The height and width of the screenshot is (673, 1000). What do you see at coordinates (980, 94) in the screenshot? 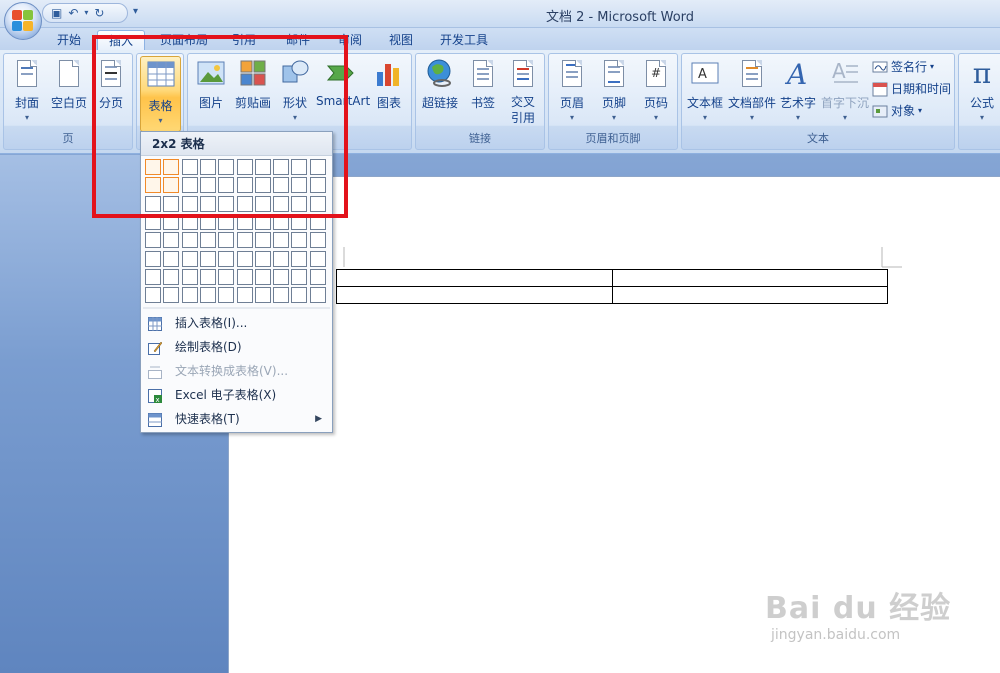
I see `equation-button: π 公式 ▾` at bounding box center [980, 94].